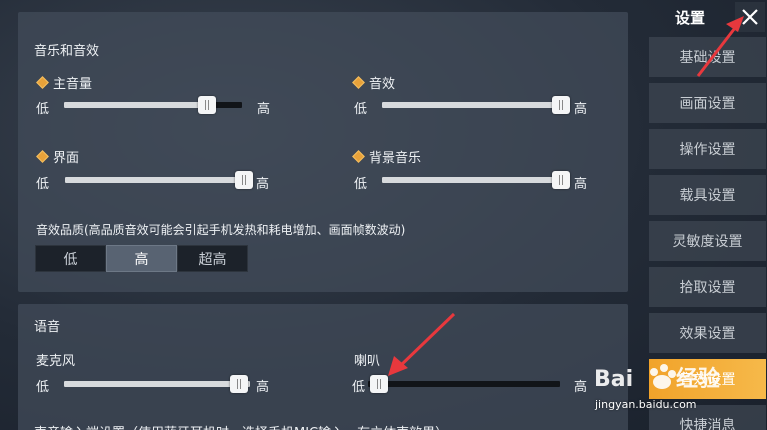  What do you see at coordinates (221, 230) in the screenshot?
I see `quality-label: 音效品质(高品质音效可能会引起手机发热和耗电增加、画面帧数波动)` at bounding box center [221, 230].